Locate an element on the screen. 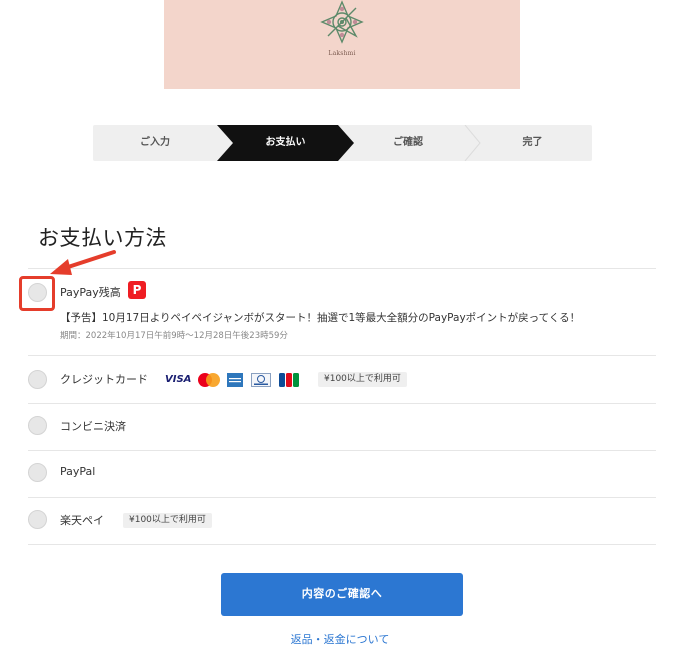 The image size is (680, 654). proceed-to-confirm-button: 内容のご確認へ is located at coordinates (342, 594).